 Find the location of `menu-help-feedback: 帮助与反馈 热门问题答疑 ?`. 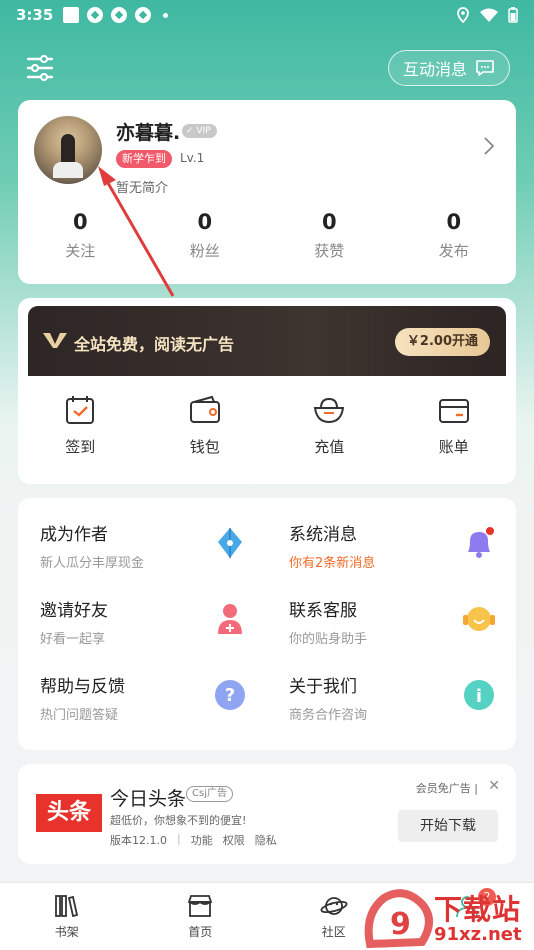

menu-help-feedback: 帮助与反馈 热门问题答疑 ? is located at coordinates (142, 692).